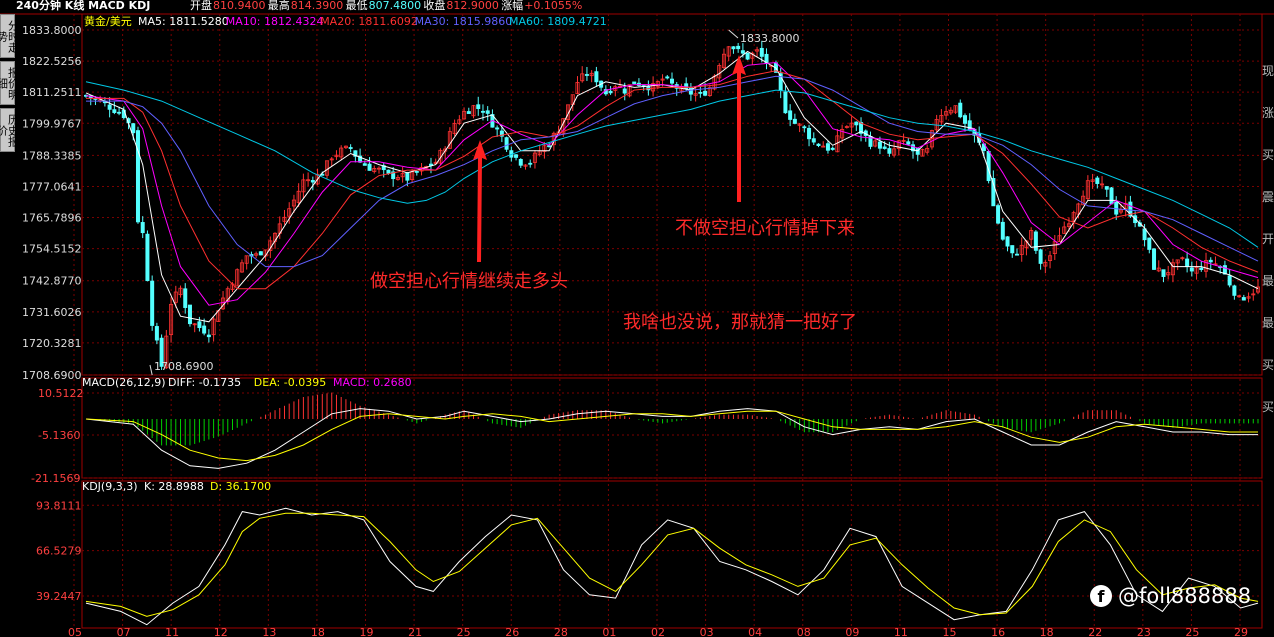 This screenshot has height=637, width=1274. What do you see at coordinates (279, 6) in the screenshot?
I see `header-item-label: 最高` at bounding box center [279, 6].